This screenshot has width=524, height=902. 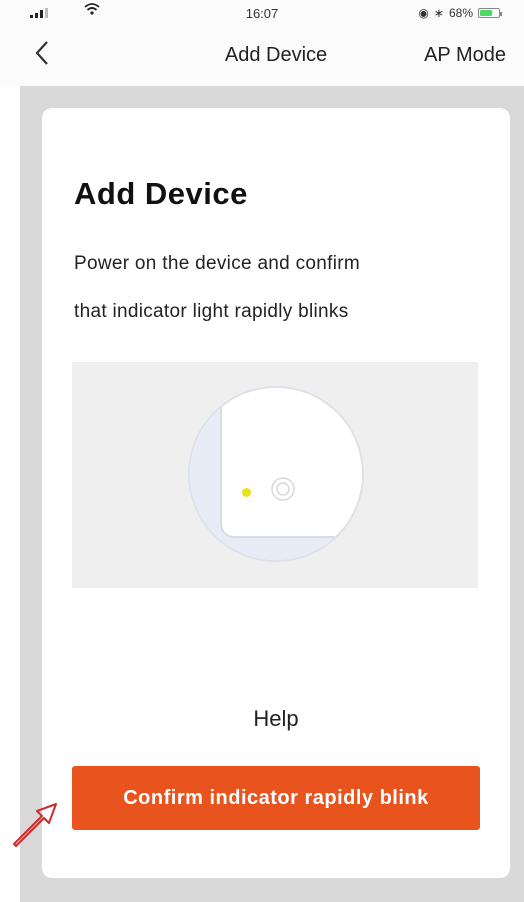 I want to click on power-button-icon, so click(x=283, y=489).